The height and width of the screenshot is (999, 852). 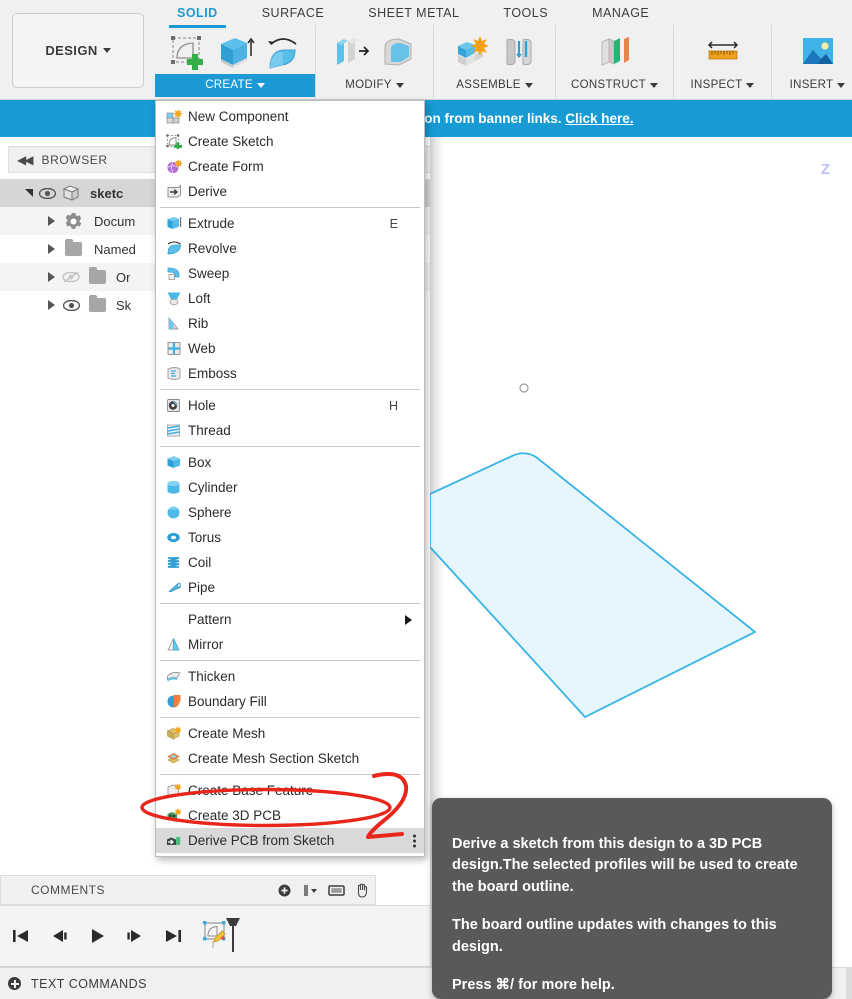 I want to click on menu-item-coil: Coil, so click(x=290, y=562).